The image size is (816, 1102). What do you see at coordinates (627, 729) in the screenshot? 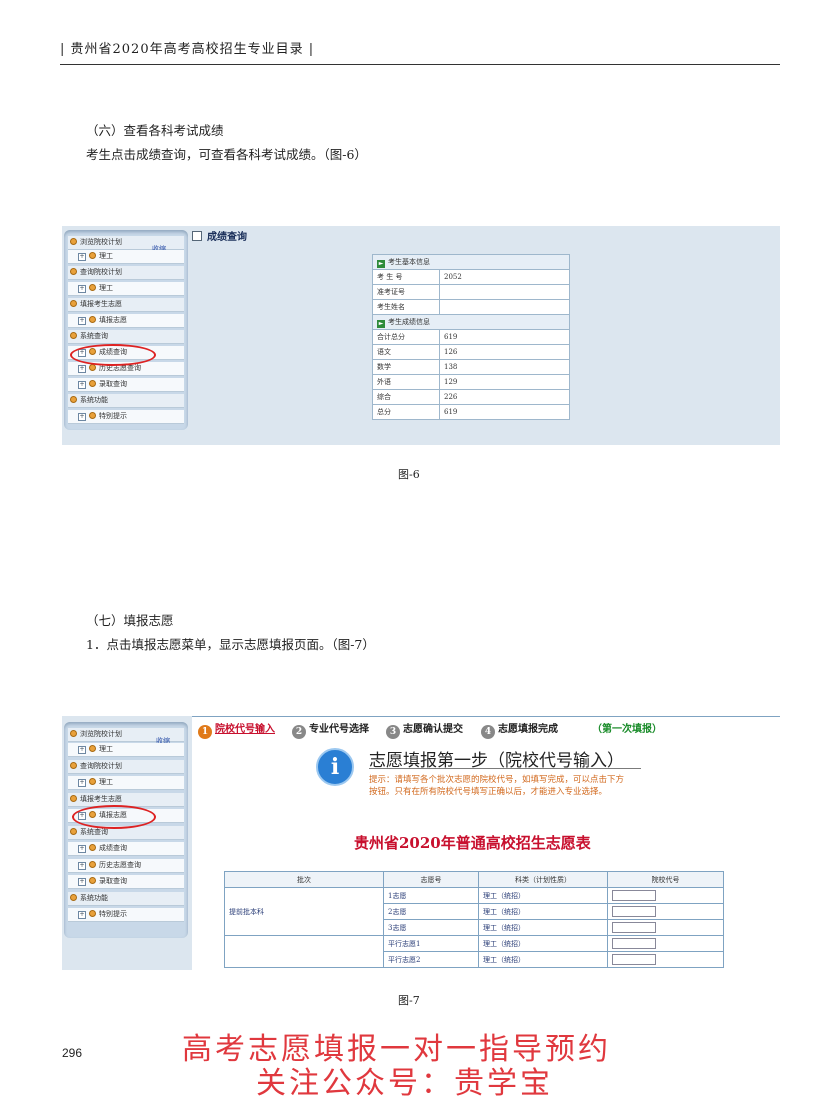
I see `first-fill-note: （第一次填报）` at bounding box center [627, 729].